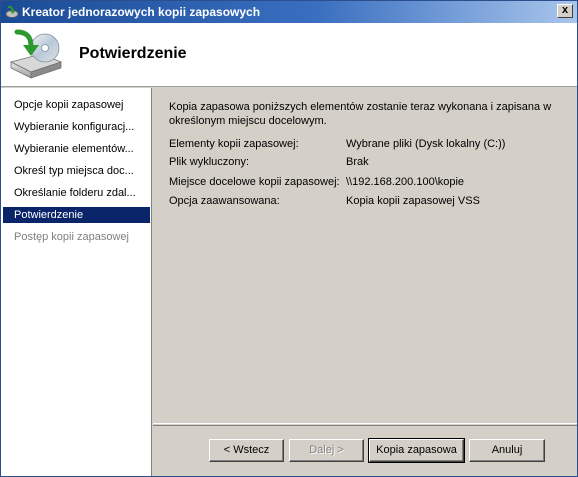  Describe the element at coordinates (326, 450) in the screenshot. I see `next-button: Dalej >` at that location.